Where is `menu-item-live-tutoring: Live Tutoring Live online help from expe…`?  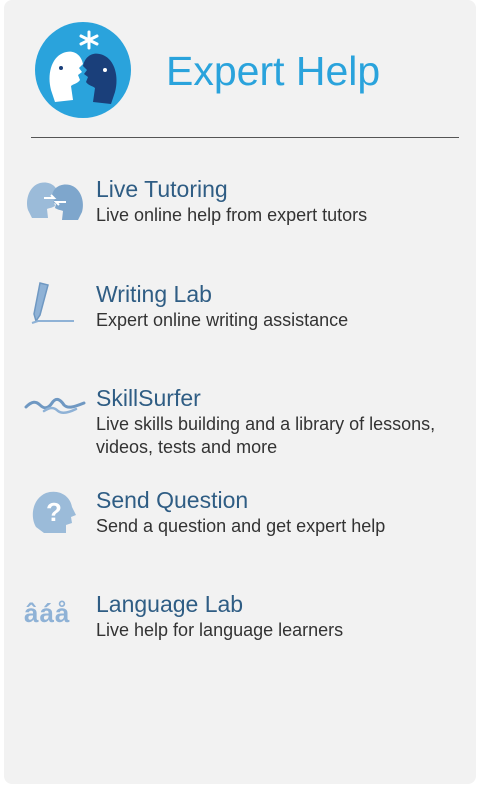
menu-item-live-tutoring: Live Tutoring Live online help from expe… is located at coordinates (244, 211).